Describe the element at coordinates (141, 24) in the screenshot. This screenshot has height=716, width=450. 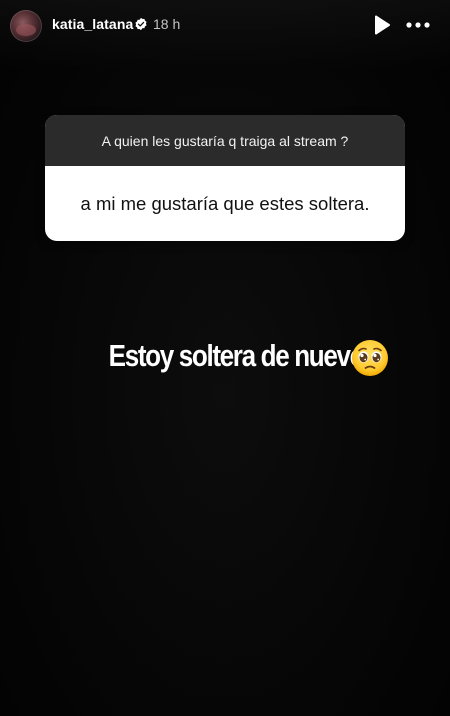
I see `verified-badge-icon` at that location.